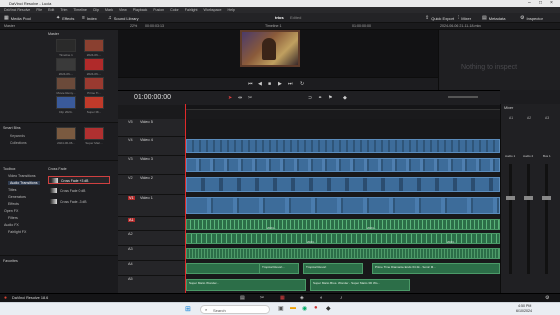  What do you see at coordinates (547, 298) in the screenshot?
I see `settings-icon: ⚙` at bounding box center [547, 298].